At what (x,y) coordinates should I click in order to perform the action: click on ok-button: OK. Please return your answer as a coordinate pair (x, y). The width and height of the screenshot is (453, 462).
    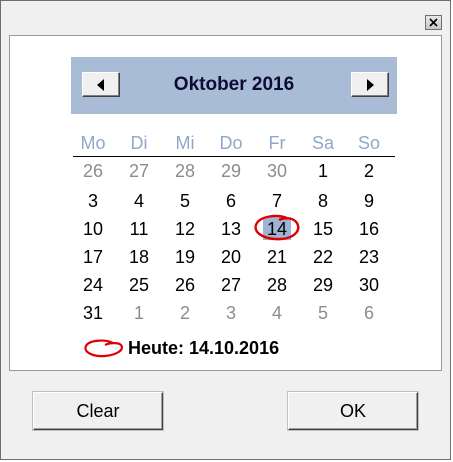
    Looking at the image, I should click on (353, 411).